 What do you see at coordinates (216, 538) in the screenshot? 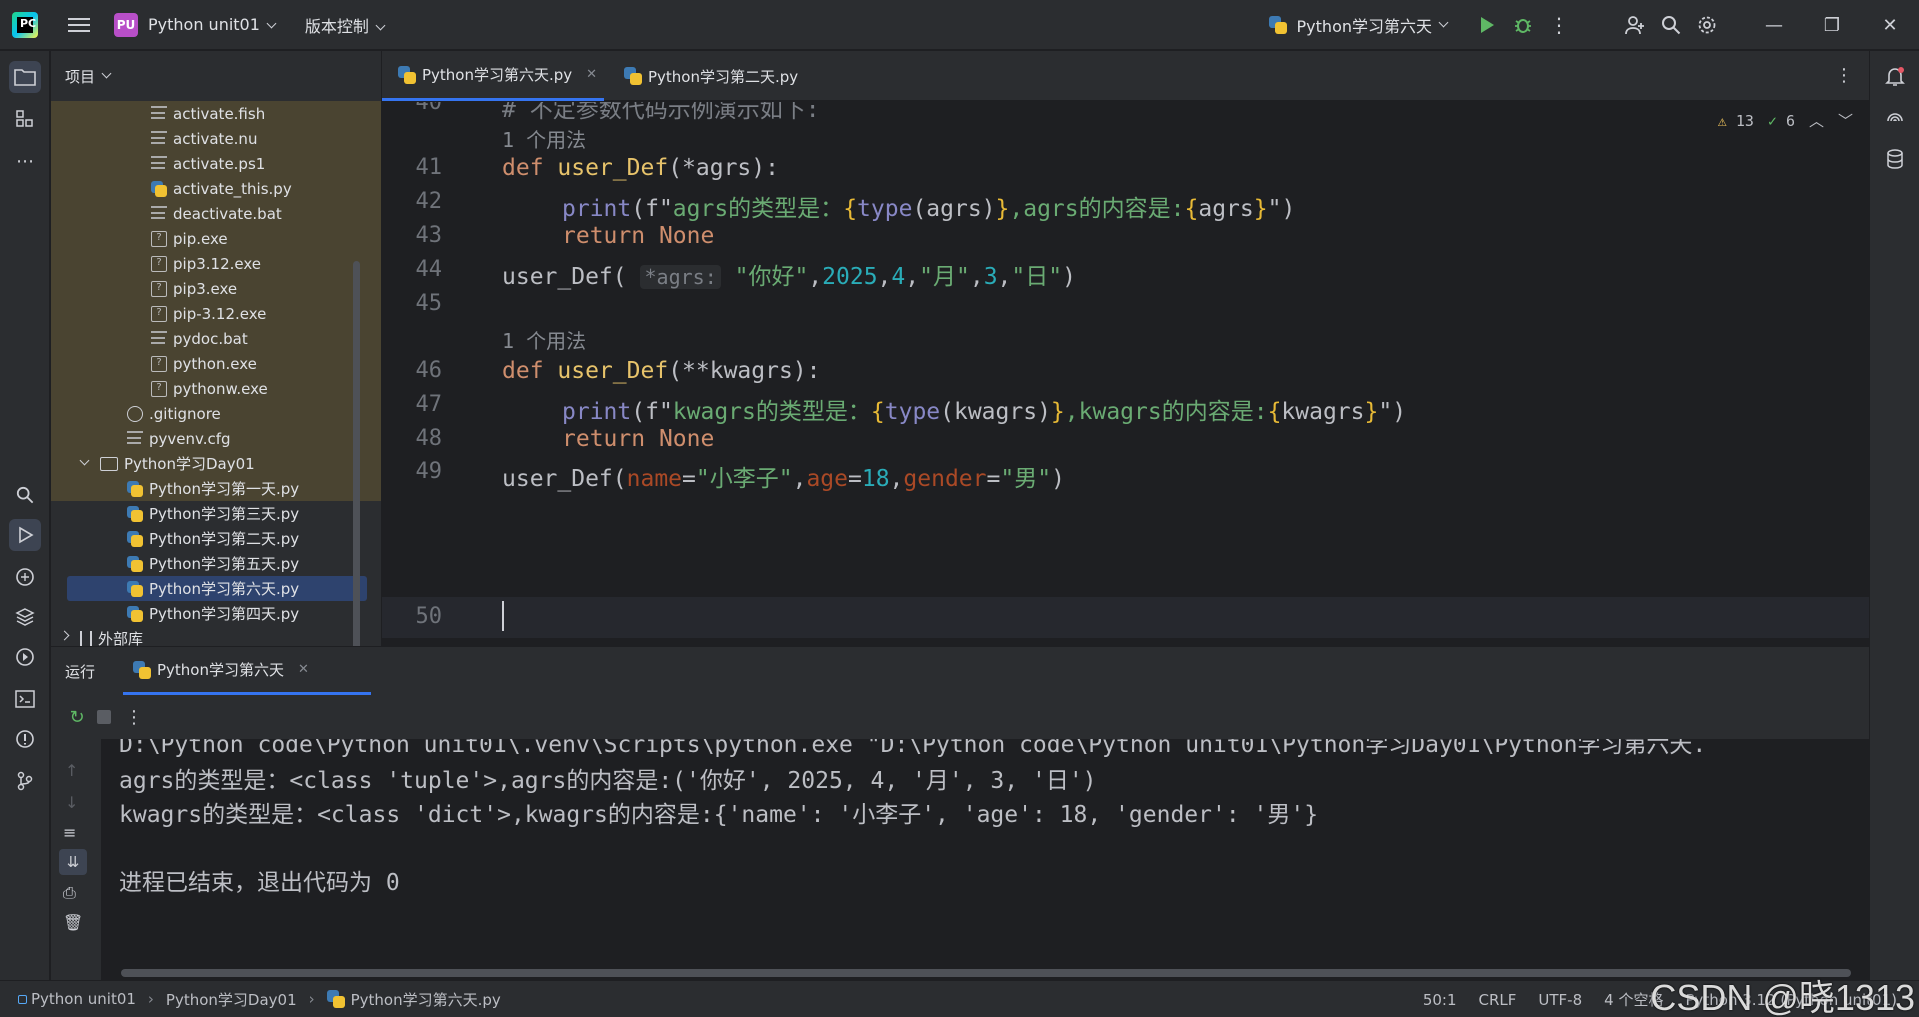
I see `tree-item: Python学习第二天.py` at bounding box center [216, 538].